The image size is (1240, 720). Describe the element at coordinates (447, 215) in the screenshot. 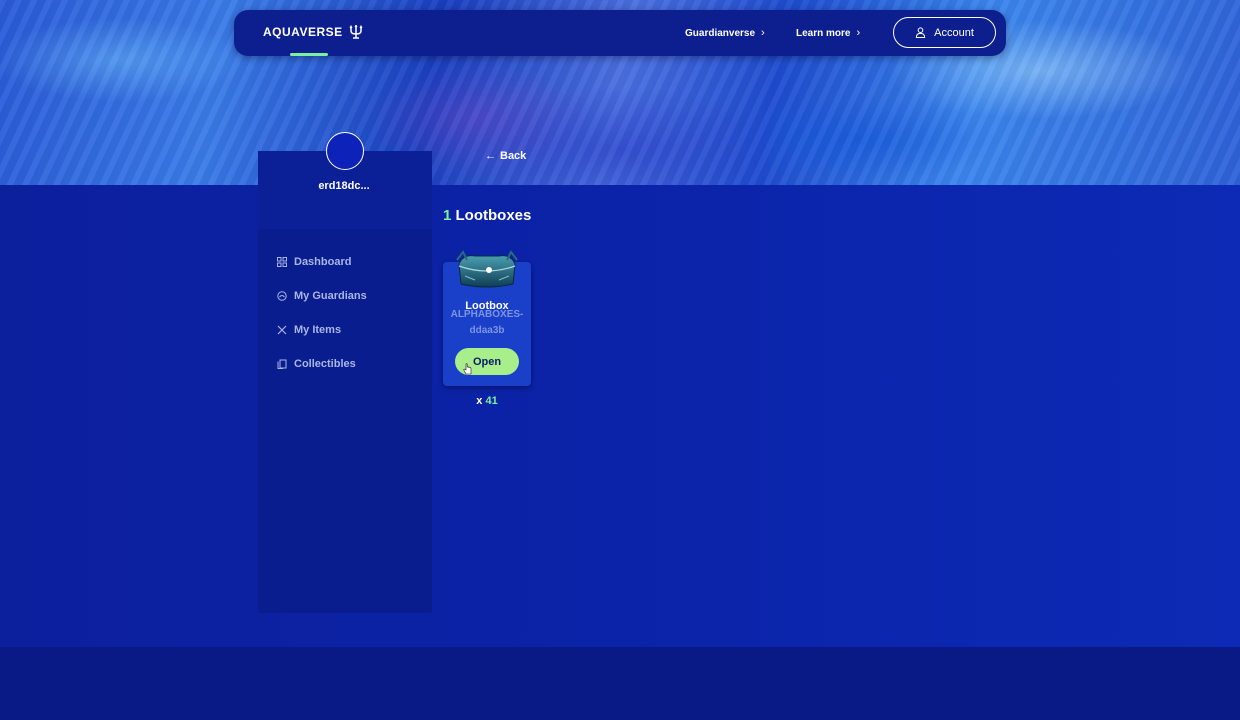

I see `lootbox-count: 1` at that location.